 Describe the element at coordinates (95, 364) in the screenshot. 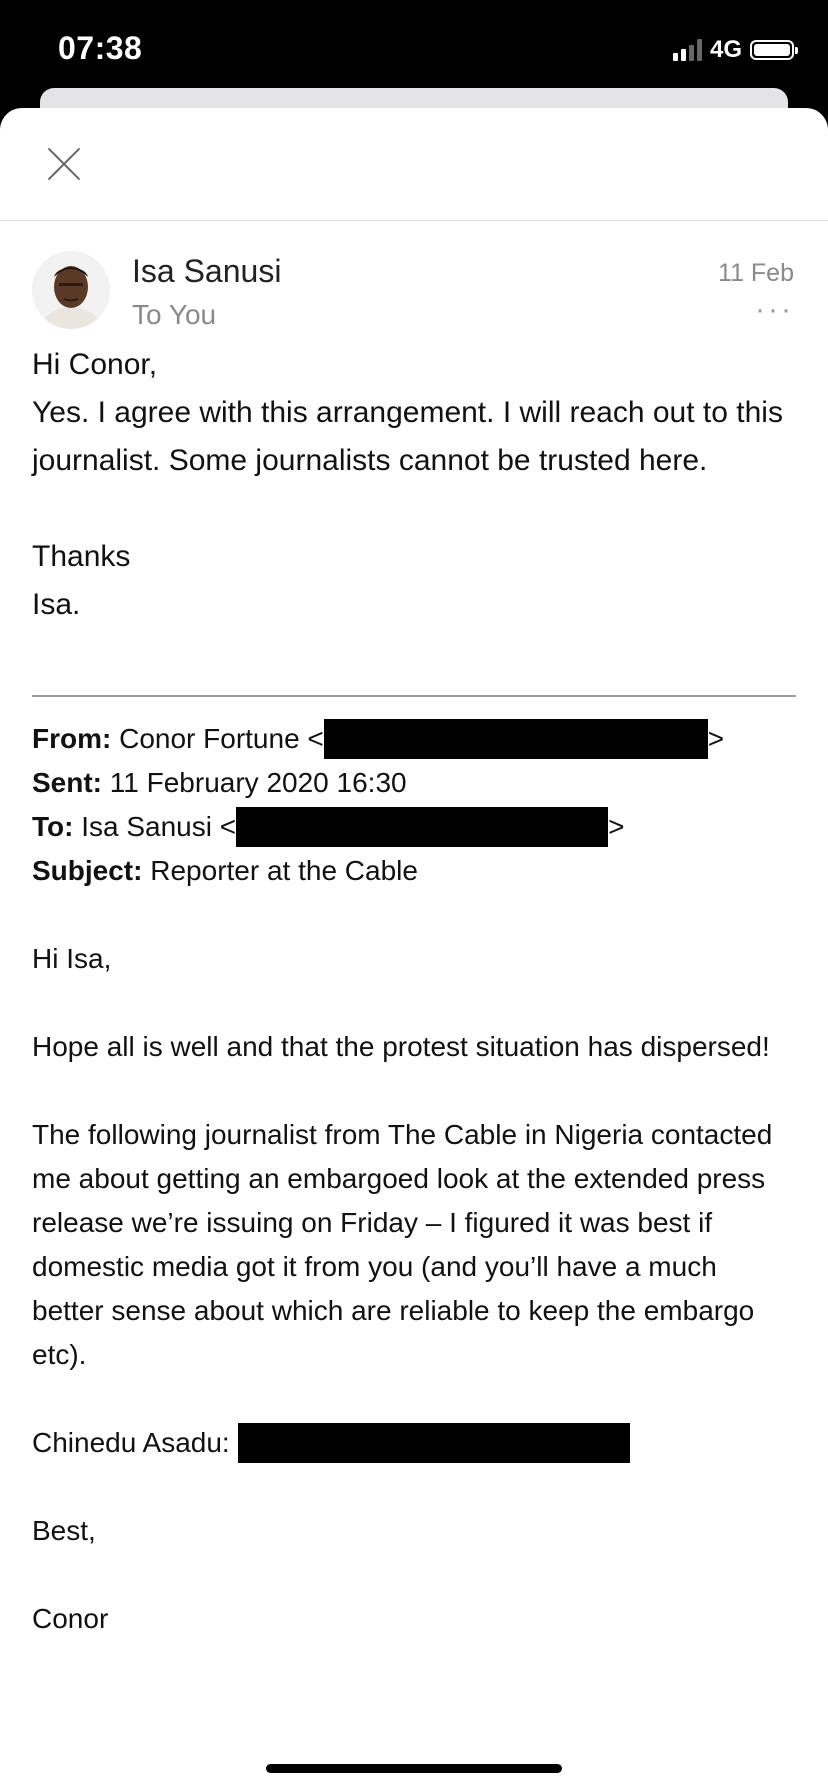

I see `reply-greeting: Hi Conor,` at that location.